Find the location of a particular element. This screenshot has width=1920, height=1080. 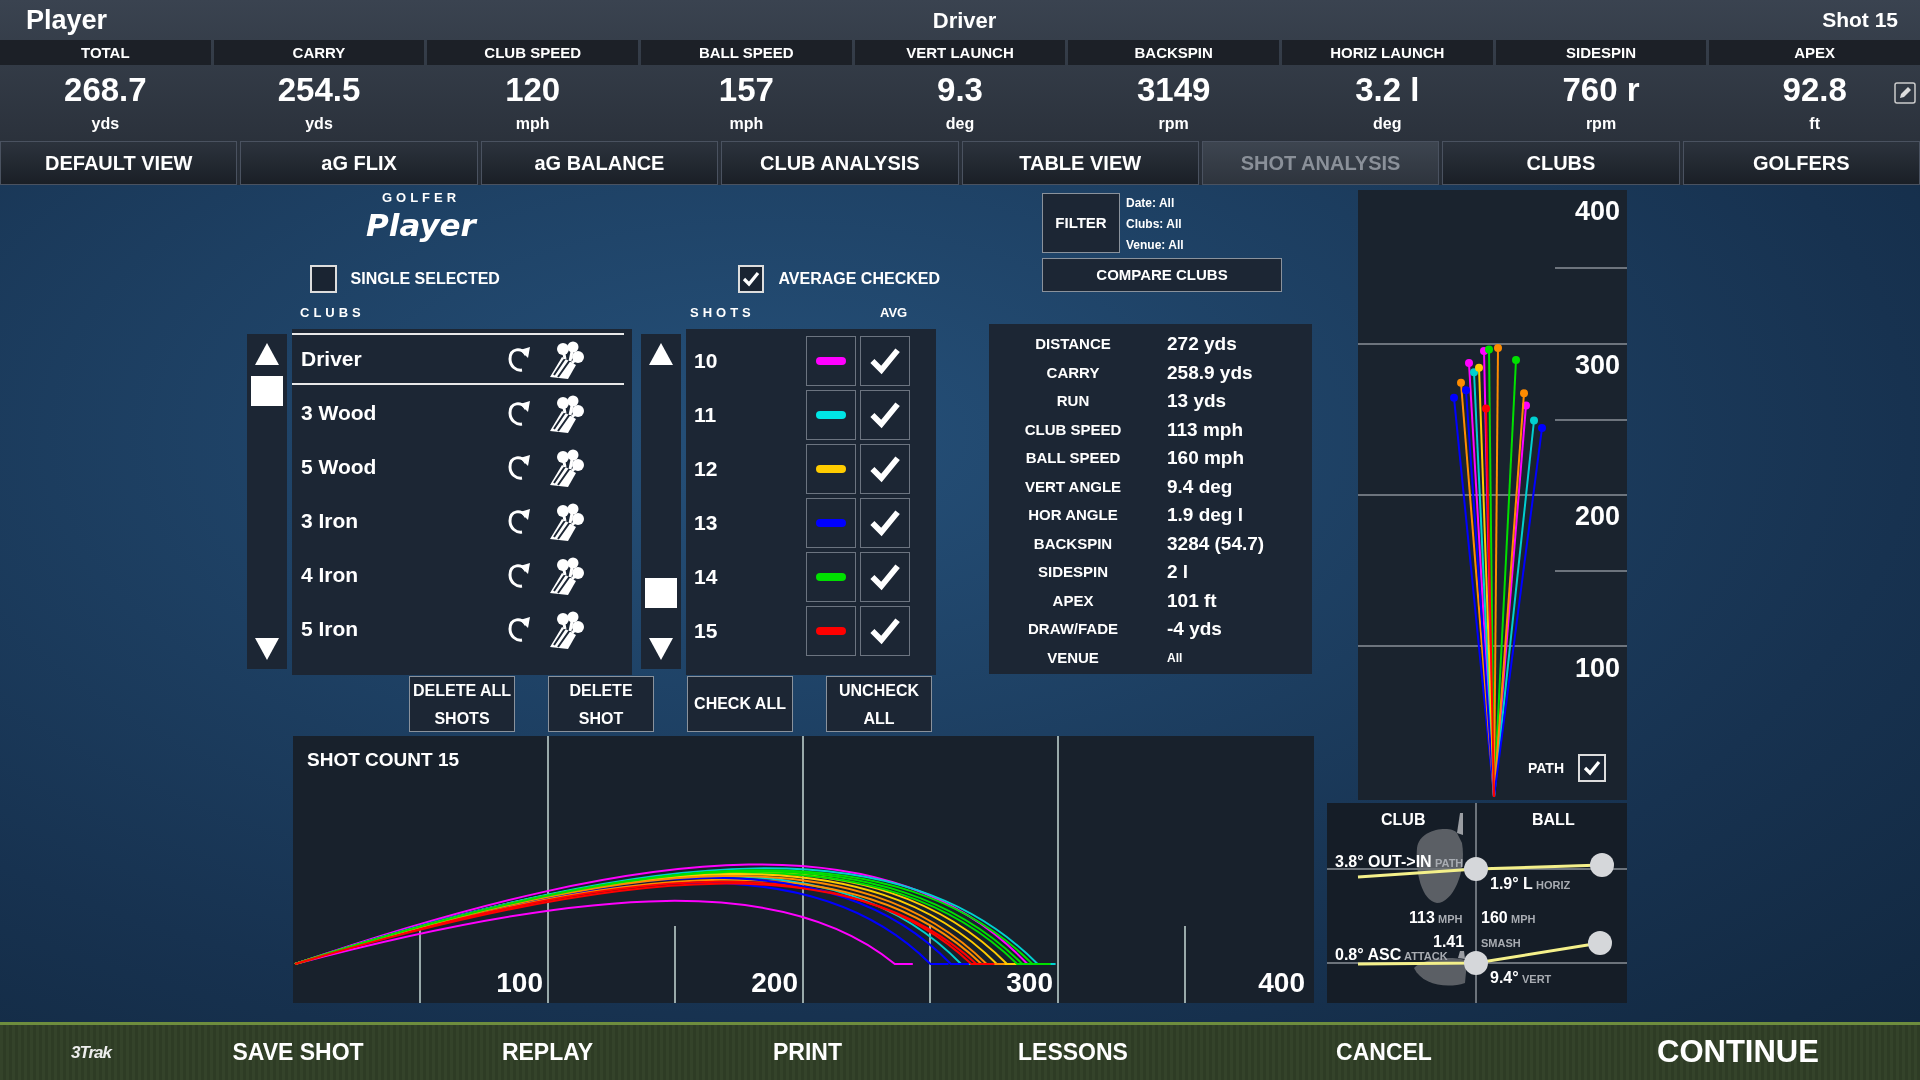

reading-unit: MPH is located at coordinates (1450, 919).